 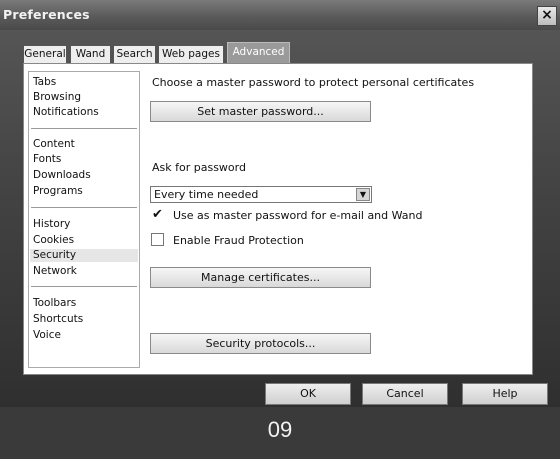 I want to click on close-button: ×, so click(x=547, y=16).